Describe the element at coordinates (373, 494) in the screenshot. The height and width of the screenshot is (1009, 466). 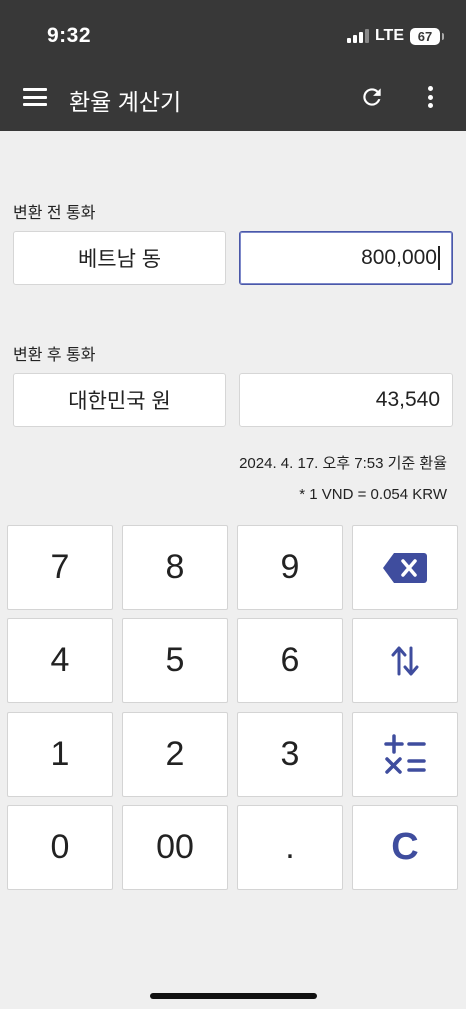
I see `rate-value: * 1 VND = 0.054 KRW` at that location.